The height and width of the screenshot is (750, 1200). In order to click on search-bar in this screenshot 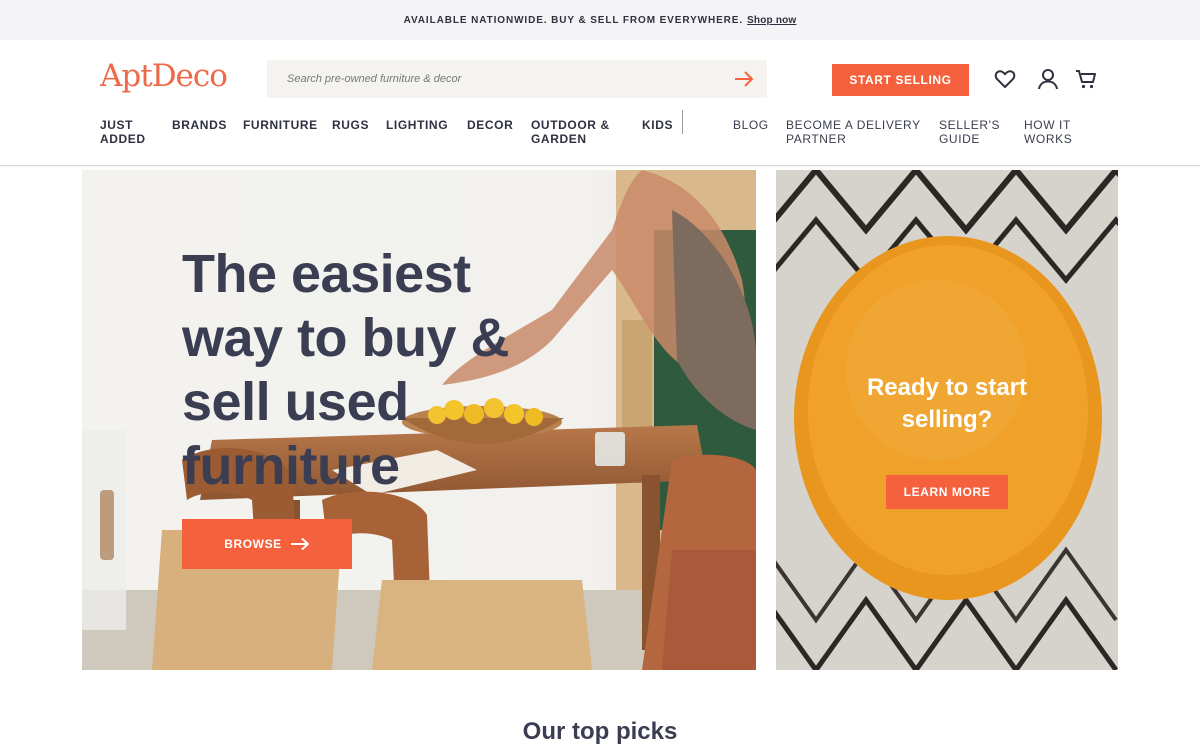, I will do `click(517, 79)`.